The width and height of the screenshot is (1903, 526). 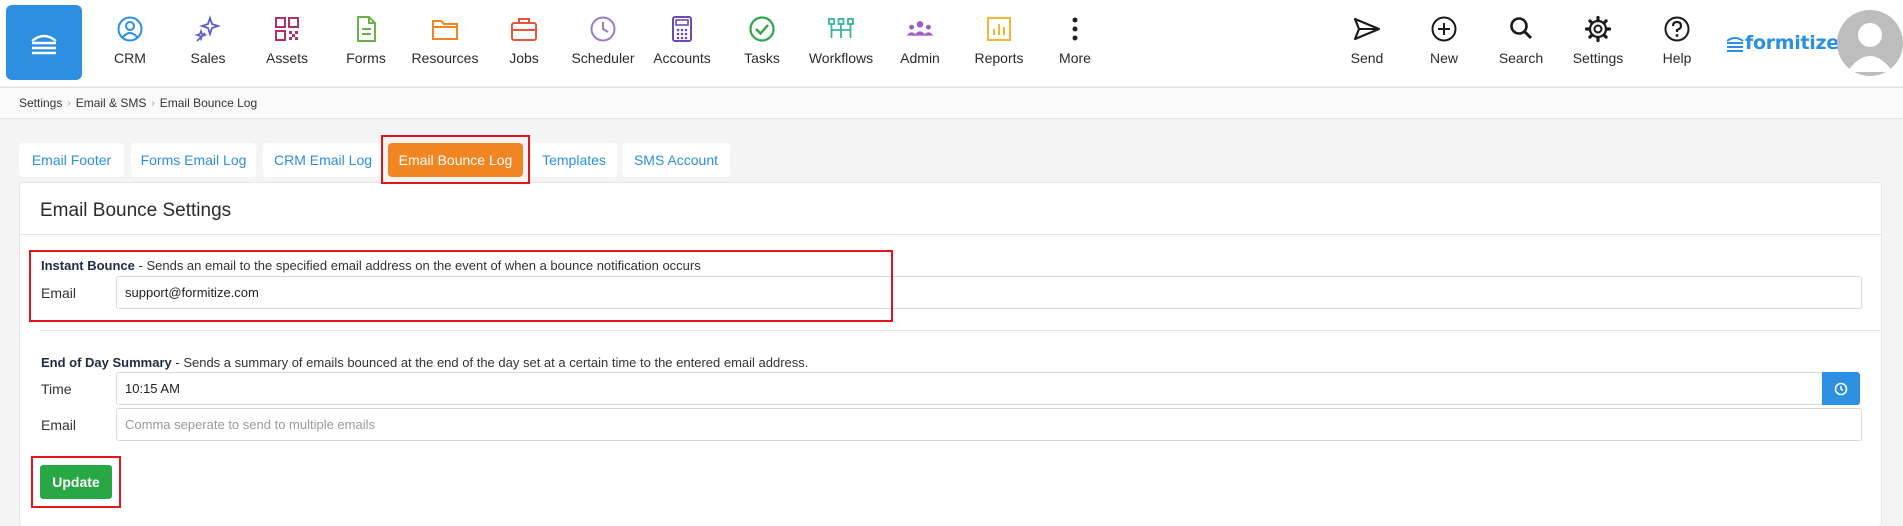 I want to click on help-icon, so click(x=1677, y=29).